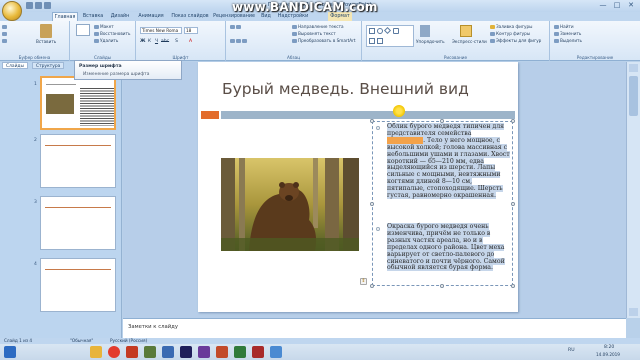  I want to click on word-icon, so click(168, 352).